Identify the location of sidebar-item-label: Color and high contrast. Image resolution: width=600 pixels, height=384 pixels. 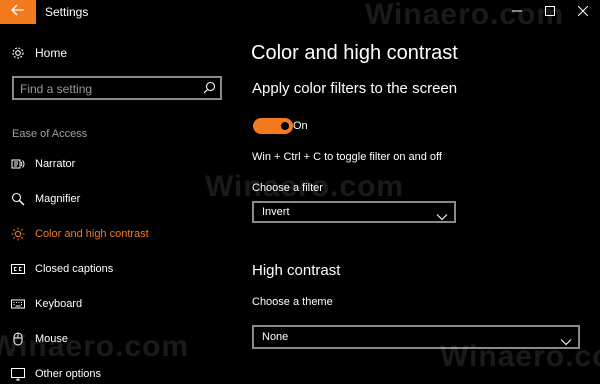
(92, 234).